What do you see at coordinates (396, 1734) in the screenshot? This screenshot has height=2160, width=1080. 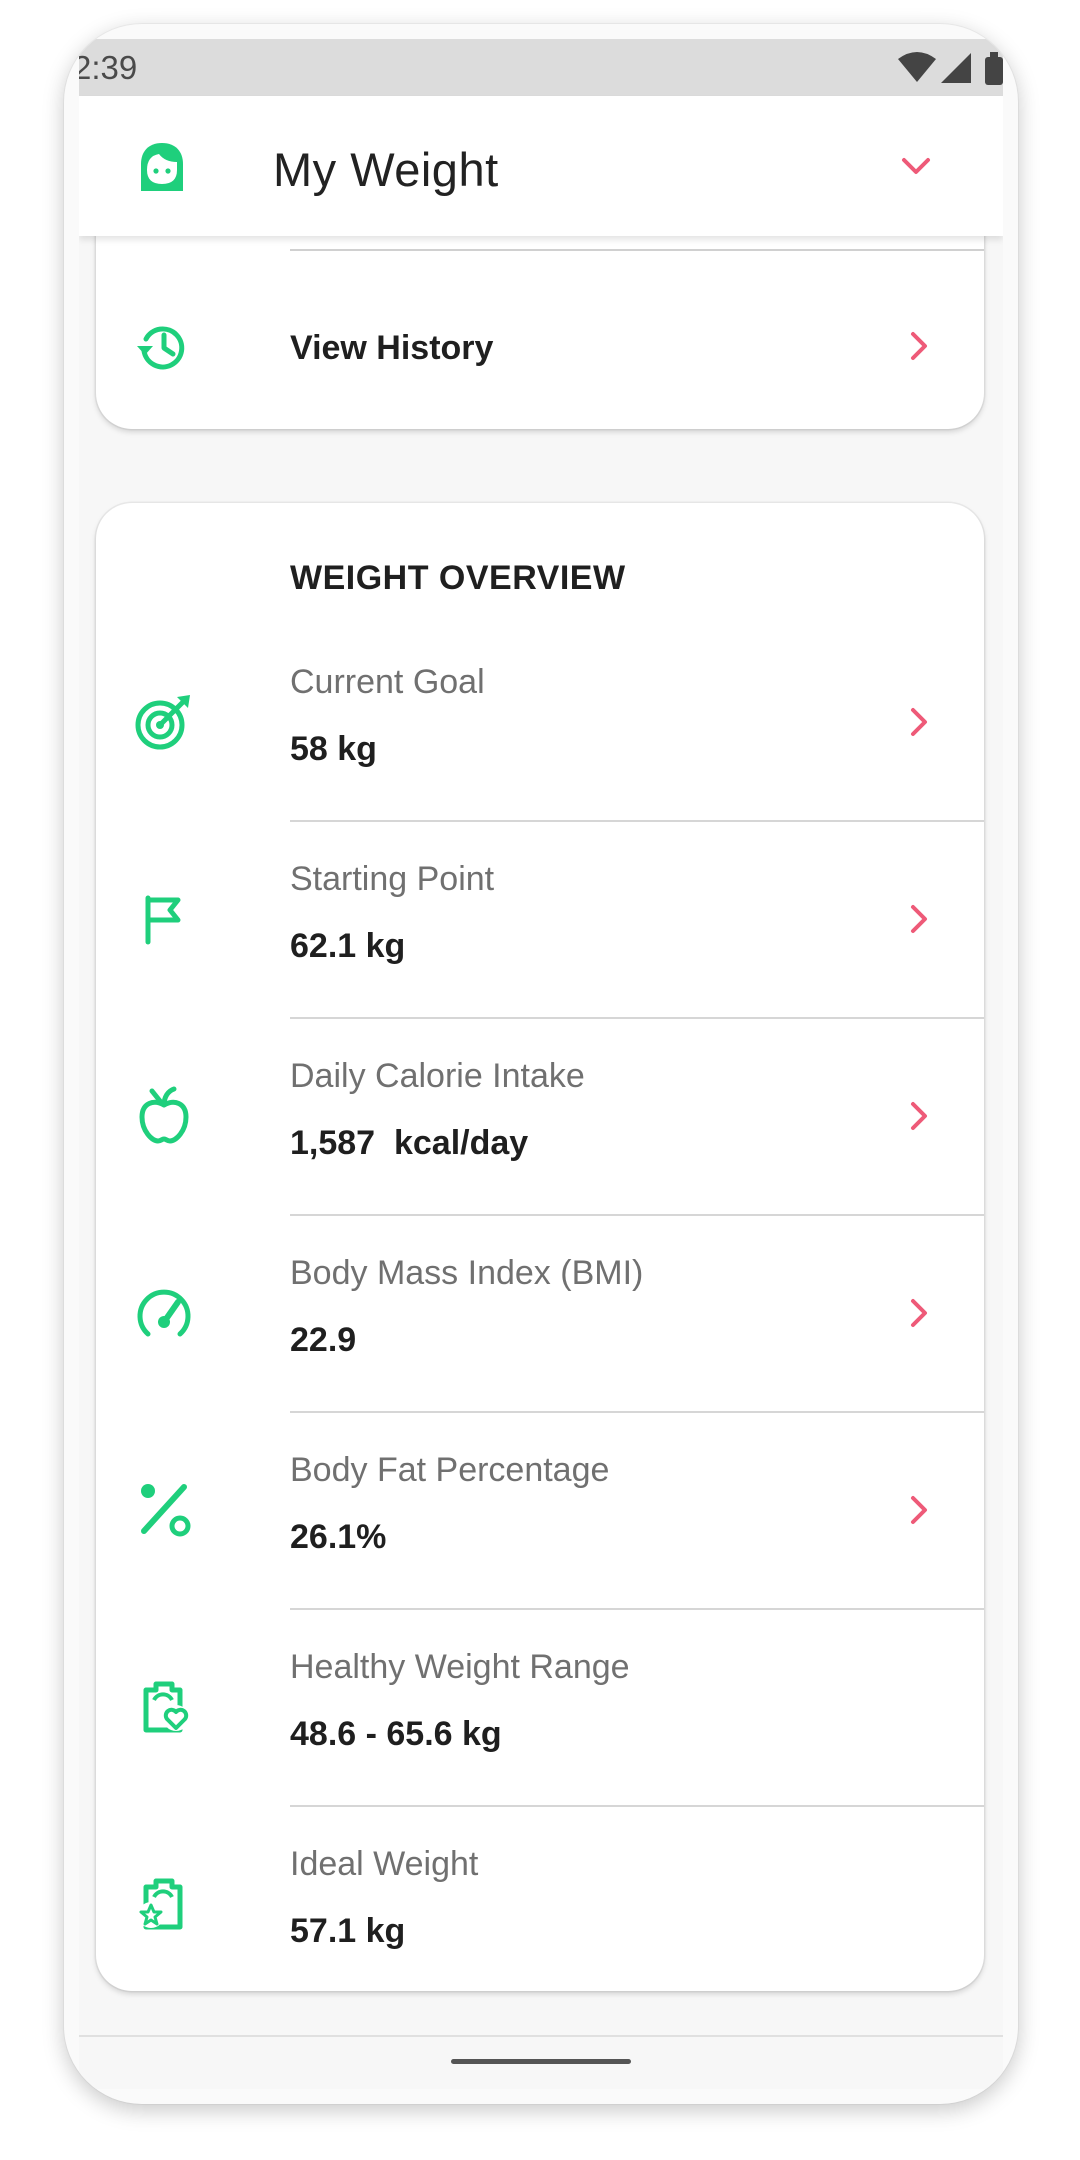 I see `row-value: 48.6 - 65.6 kg` at bounding box center [396, 1734].